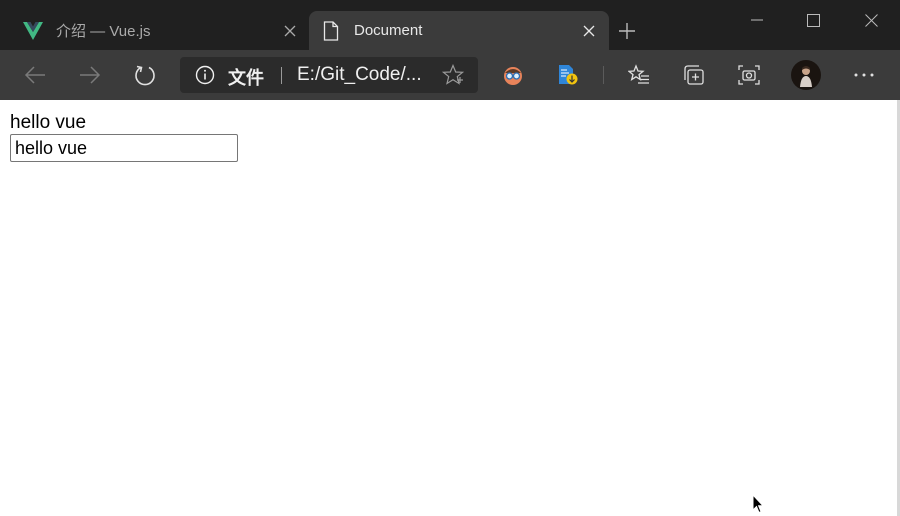 This screenshot has height=516, width=900. Describe the element at coordinates (639, 75) in the screenshot. I see `favorites-icon` at that location.